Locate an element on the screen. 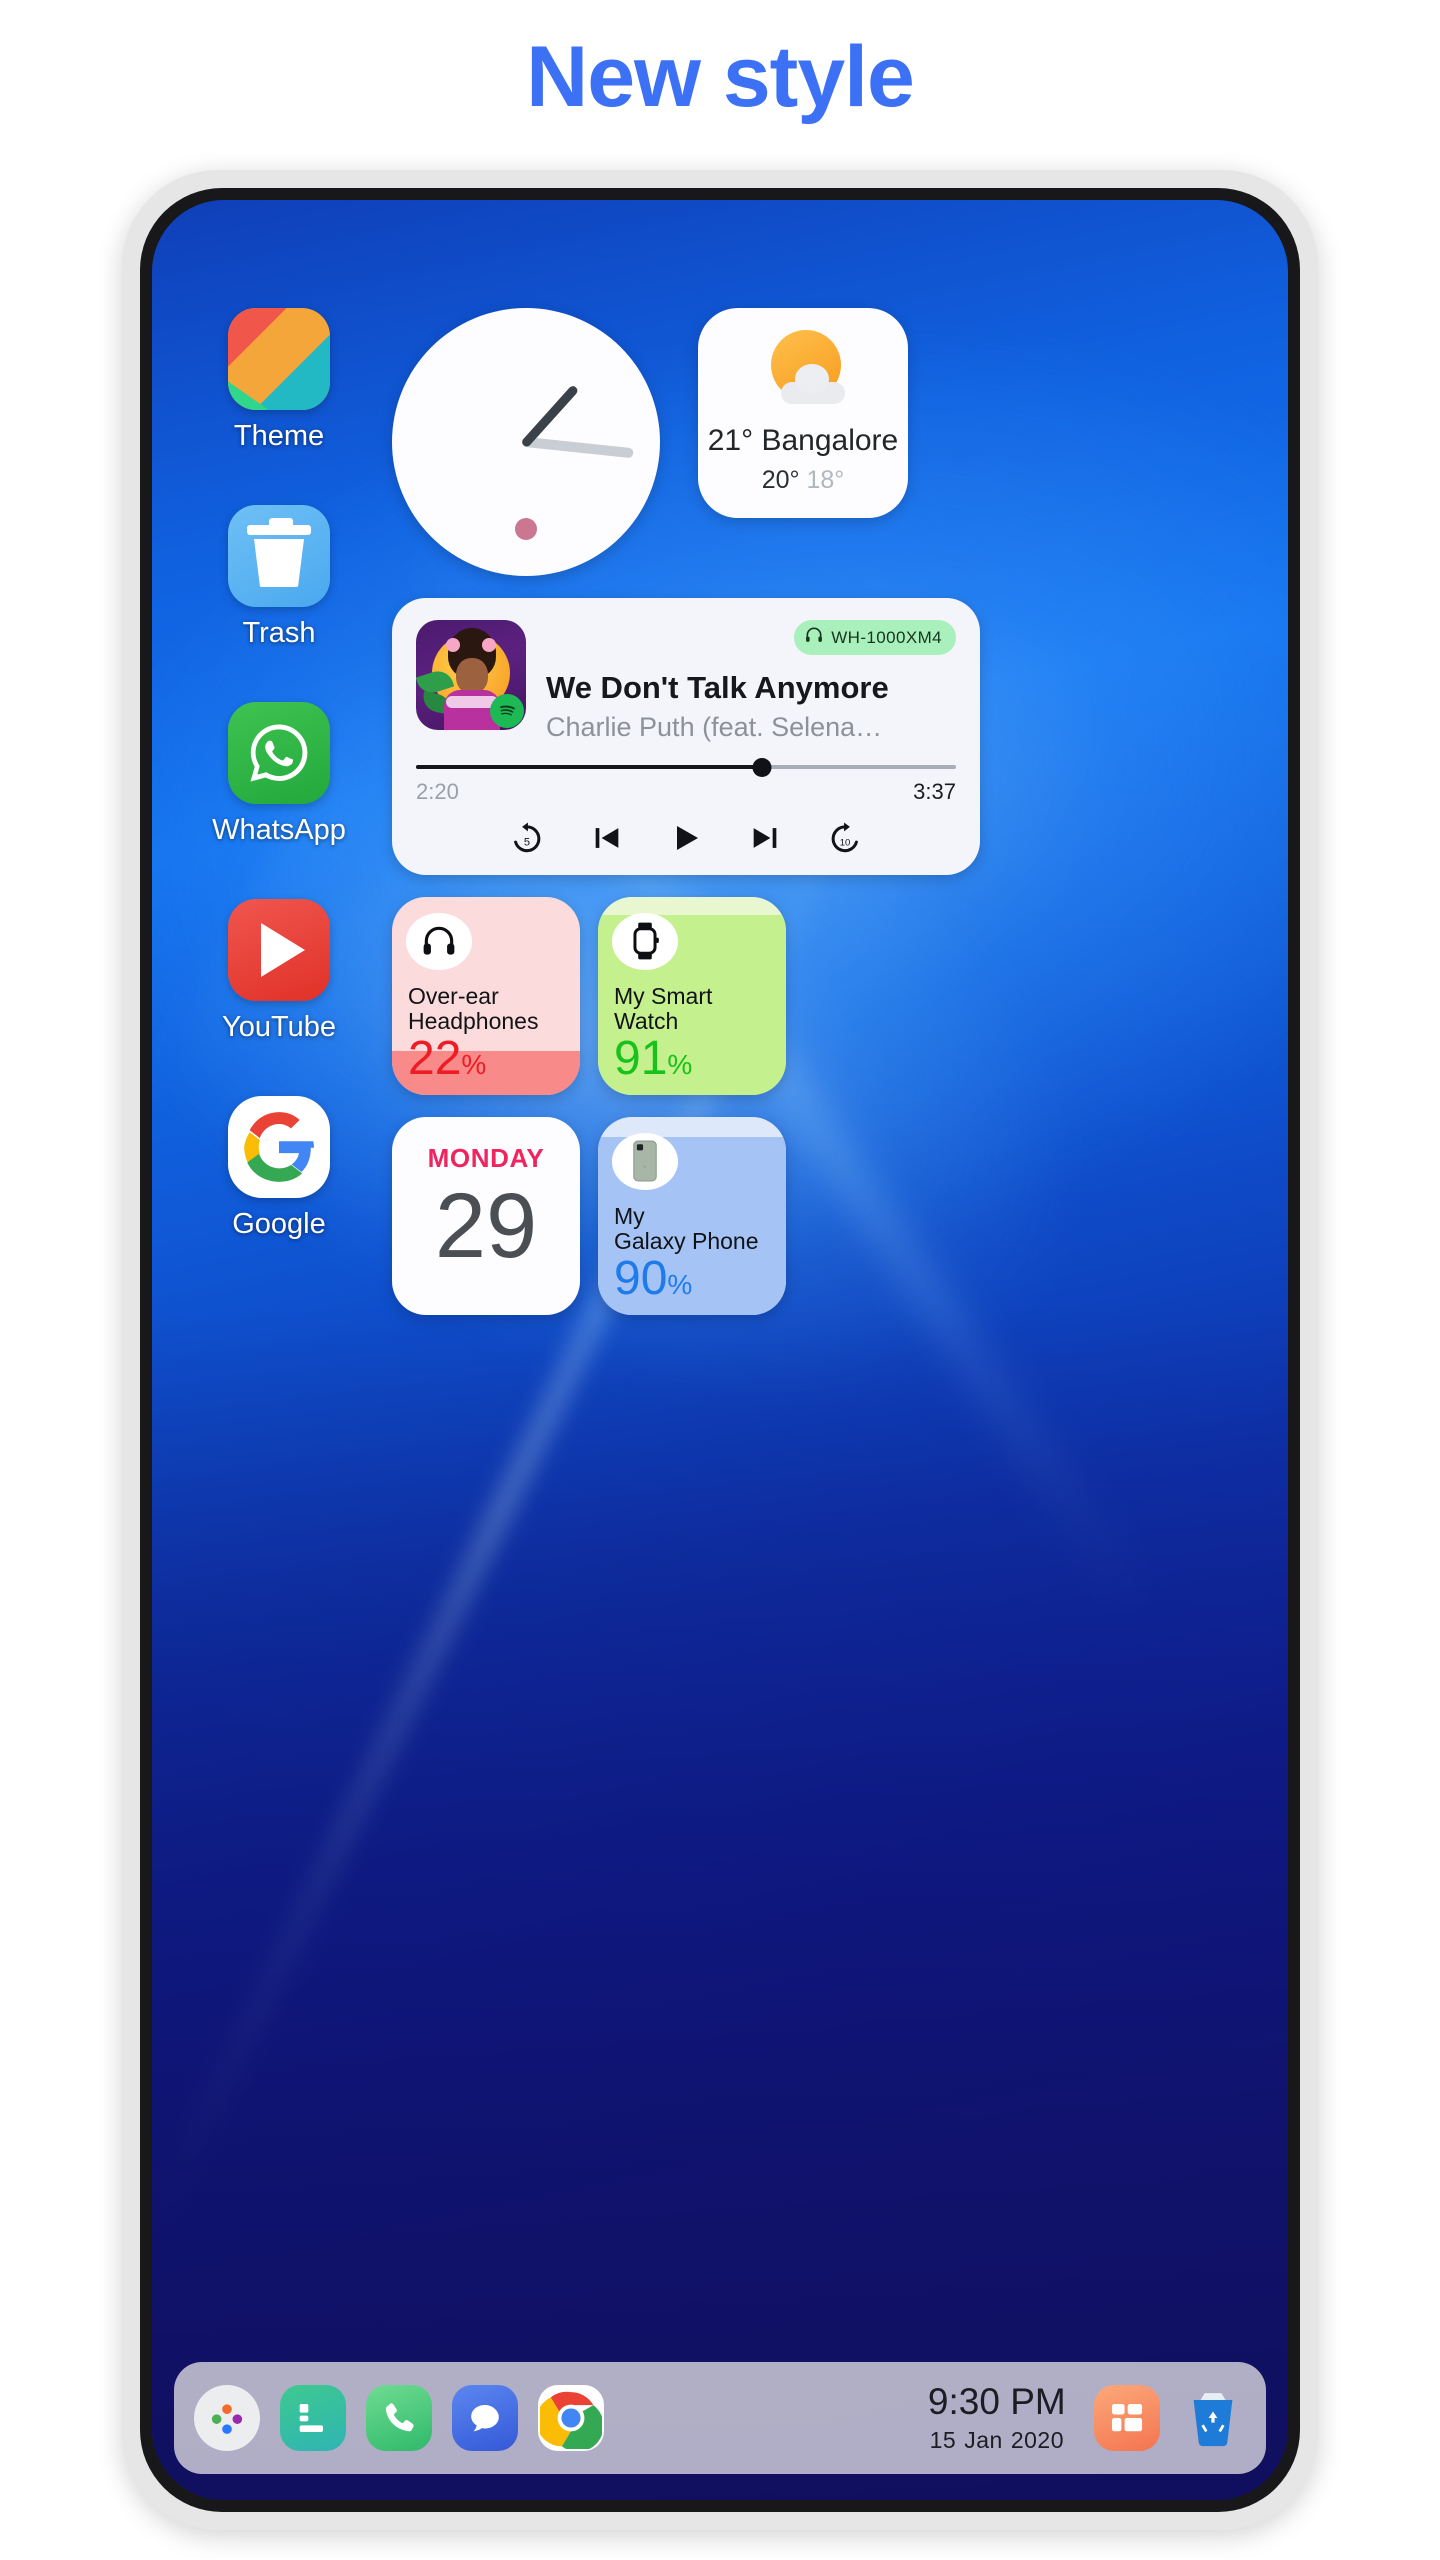 This screenshot has height=2560, width=1440. phone-icon is located at coordinates (399, 2418).